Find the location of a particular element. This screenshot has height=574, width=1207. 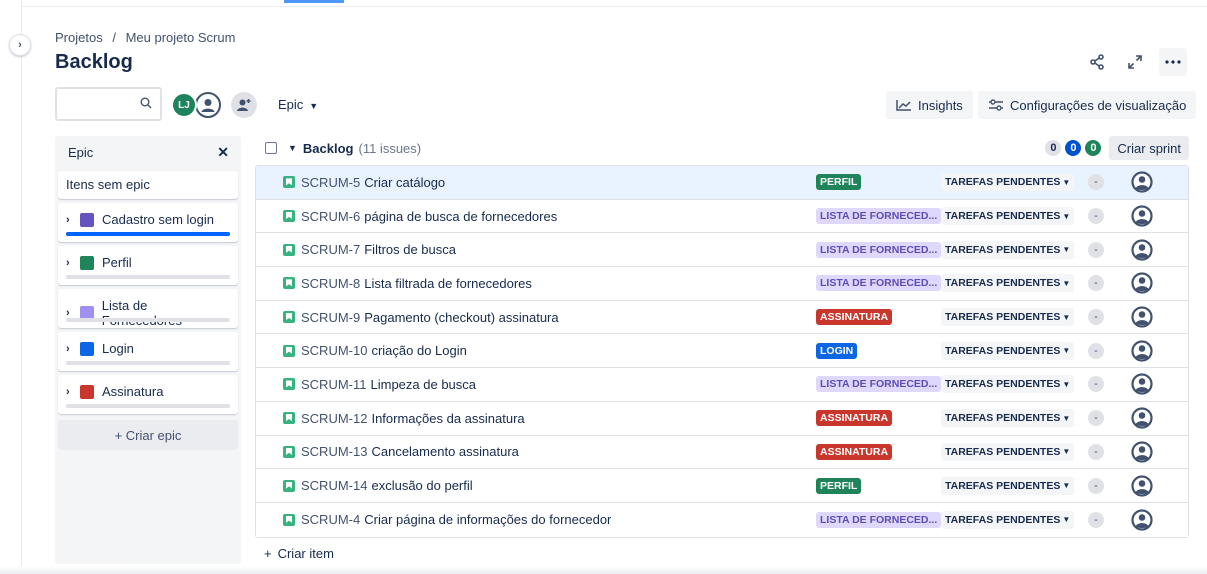

more-actions-button is located at coordinates (1173, 62).